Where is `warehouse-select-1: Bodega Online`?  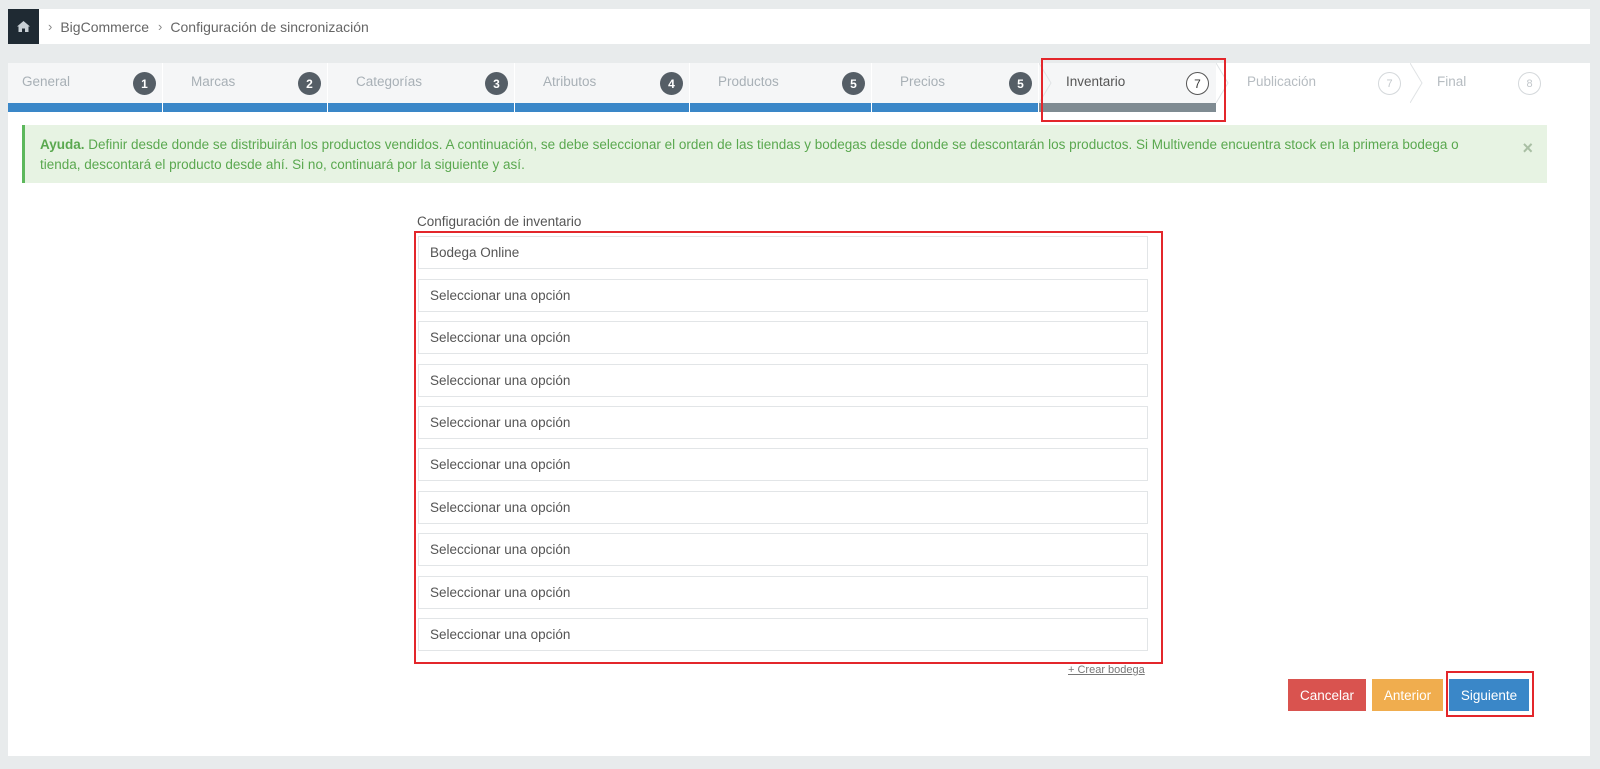 warehouse-select-1: Bodega Online is located at coordinates (783, 252).